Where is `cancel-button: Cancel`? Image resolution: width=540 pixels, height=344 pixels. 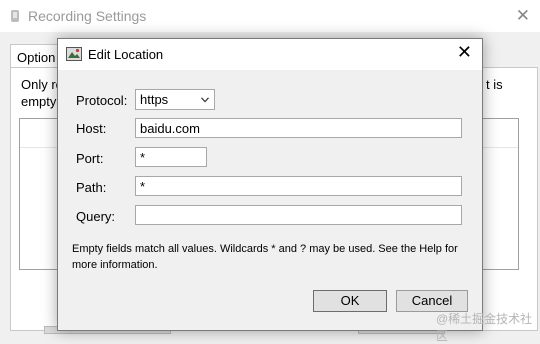
cancel-button: Cancel is located at coordinates (432, 301).